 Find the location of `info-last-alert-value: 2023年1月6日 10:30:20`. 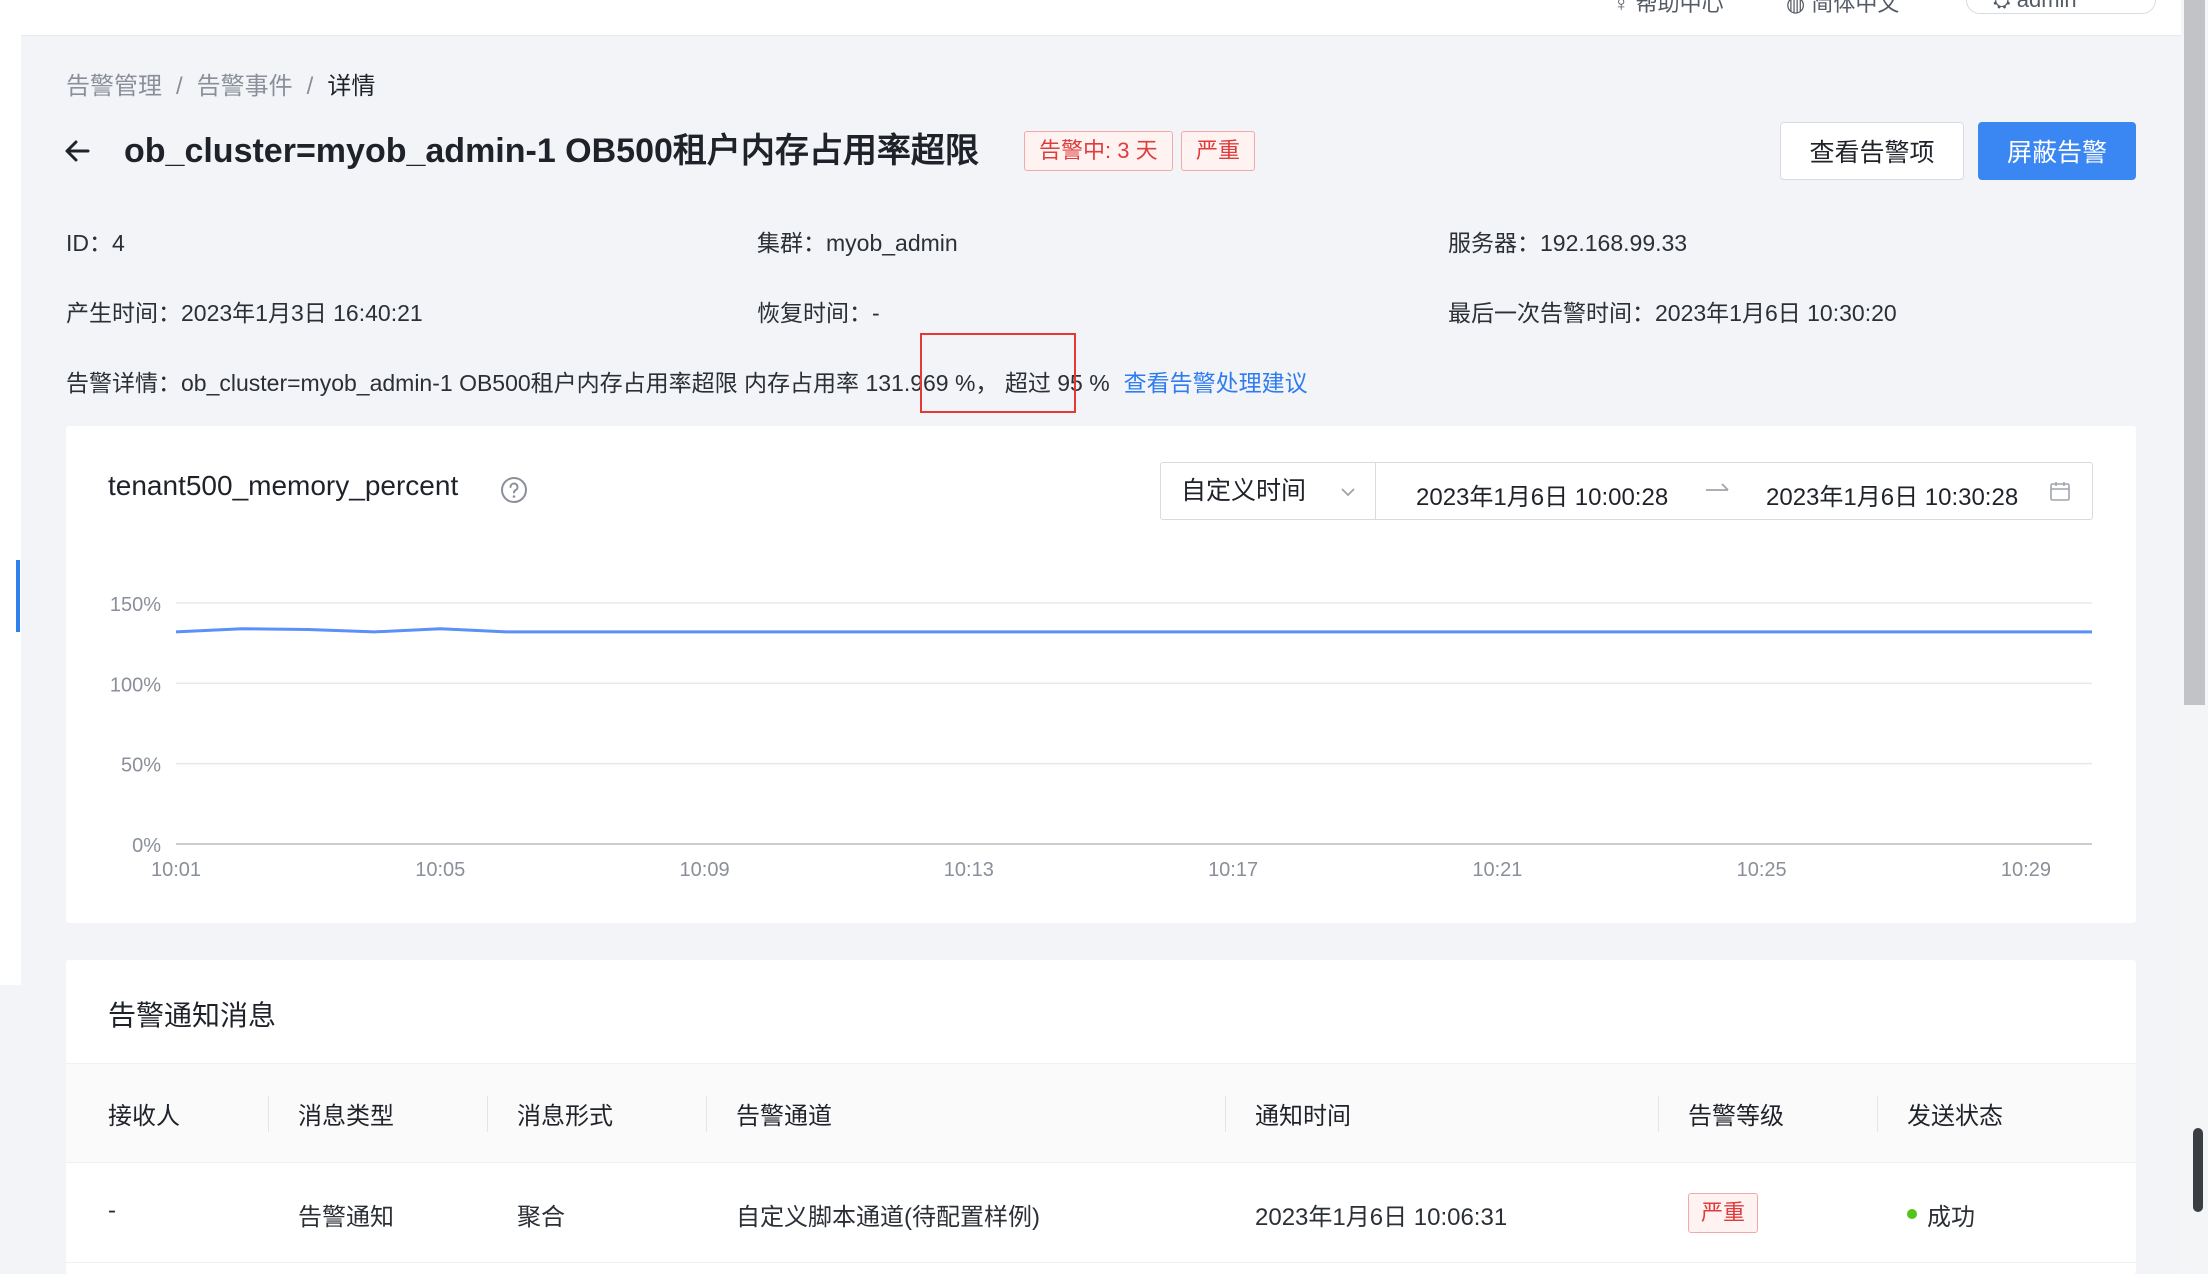

info-last-alert-value: 2023年1月6日 10:30:20 is located at coordinates (1776, 313).